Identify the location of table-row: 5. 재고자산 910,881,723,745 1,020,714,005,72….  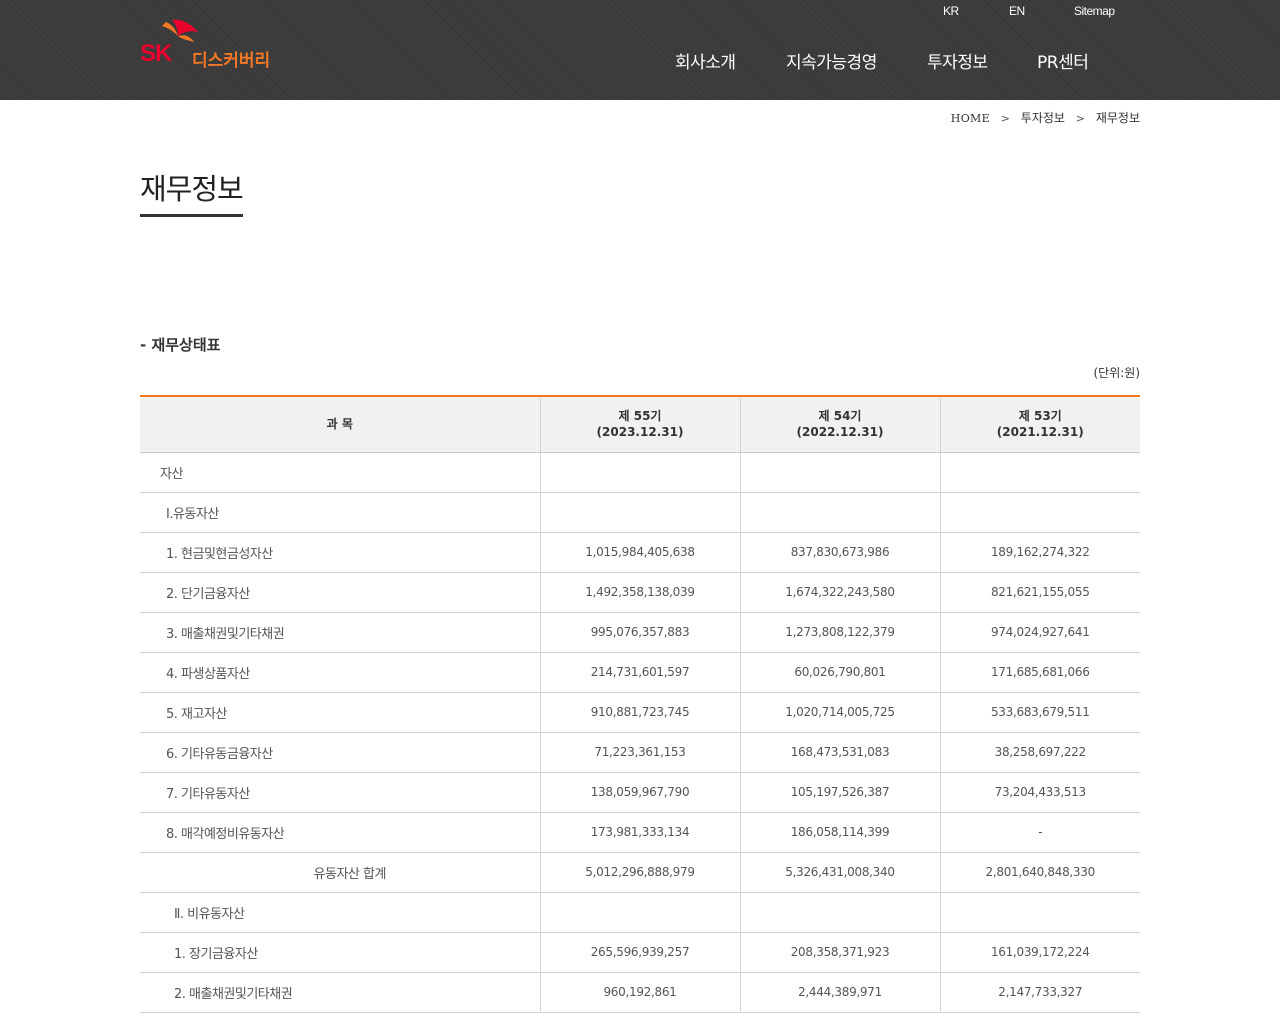
(640, 712).